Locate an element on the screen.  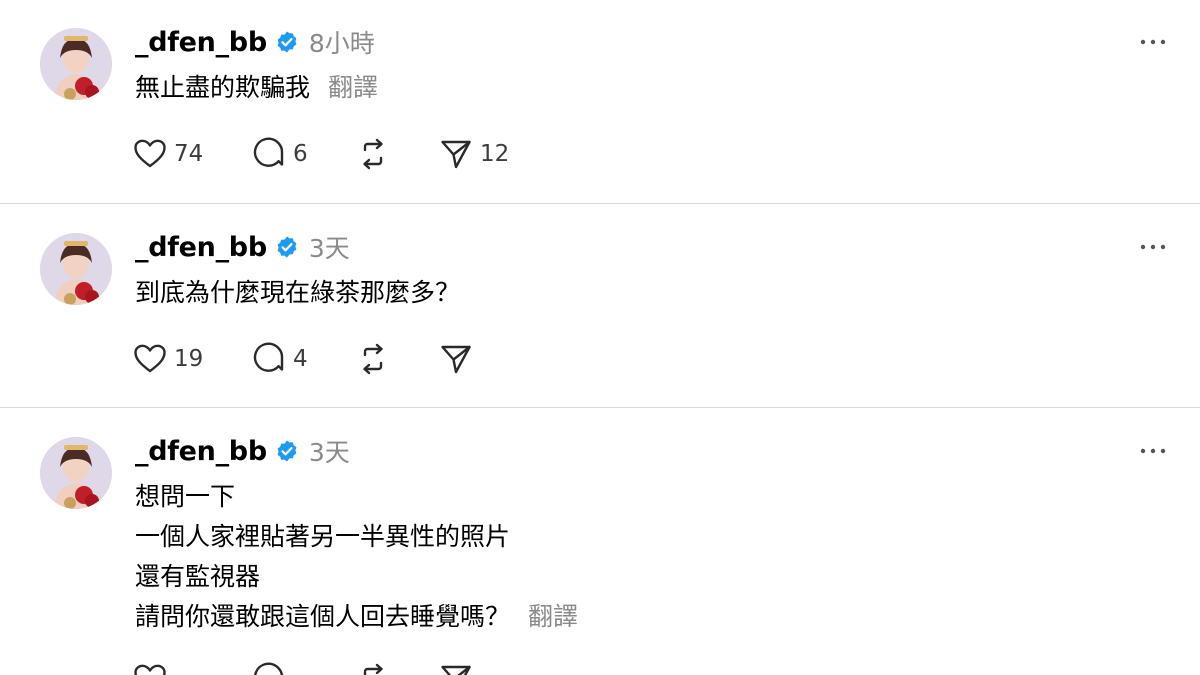
like-button: 74 is located at coordinates (192, 154).